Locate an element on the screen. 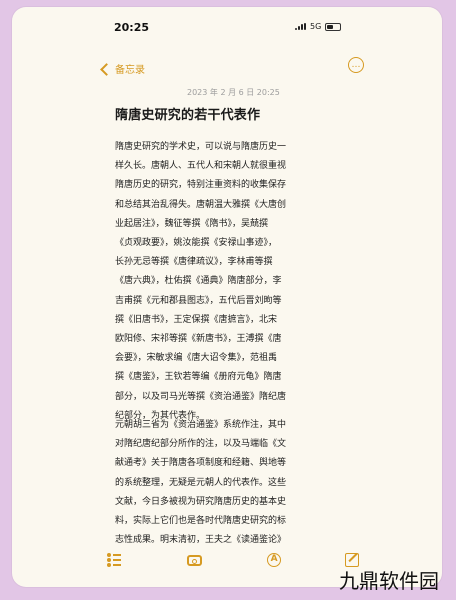 This screenshot has width=456, height=600. back-label: 备忘录 is located at coordinates (130, 70).